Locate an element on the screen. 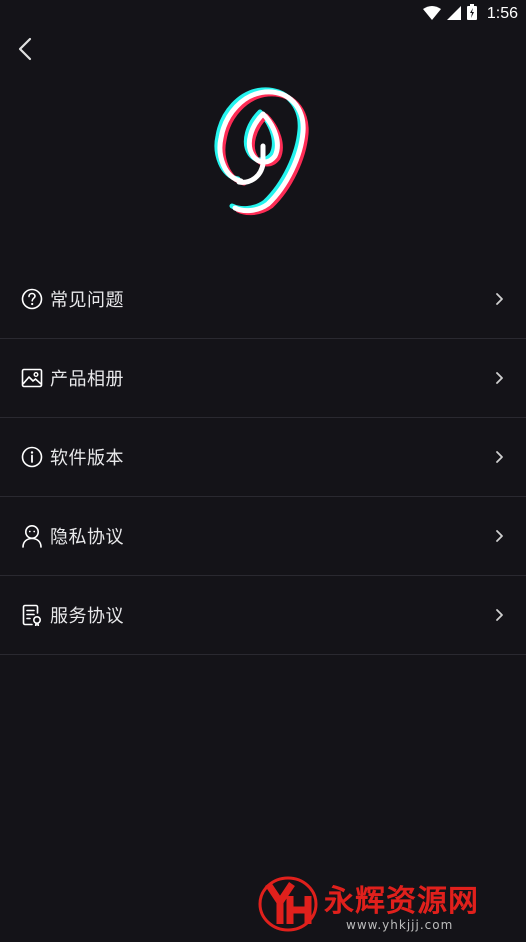 The width and height of the screenshot is (526, 942). menu-item-product-album: 产品相册 is located at coordinates (263, 378).